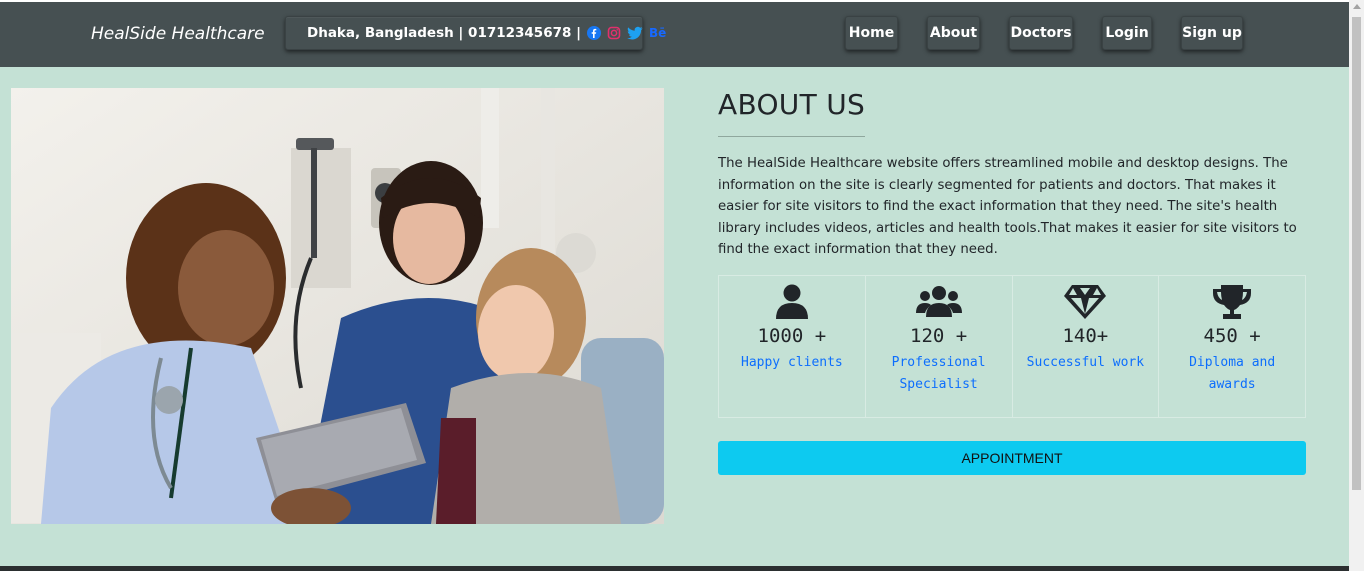 The height and width of the screenshot is (571, 1364). I want to click on gem-icon, so click(1085, 302).